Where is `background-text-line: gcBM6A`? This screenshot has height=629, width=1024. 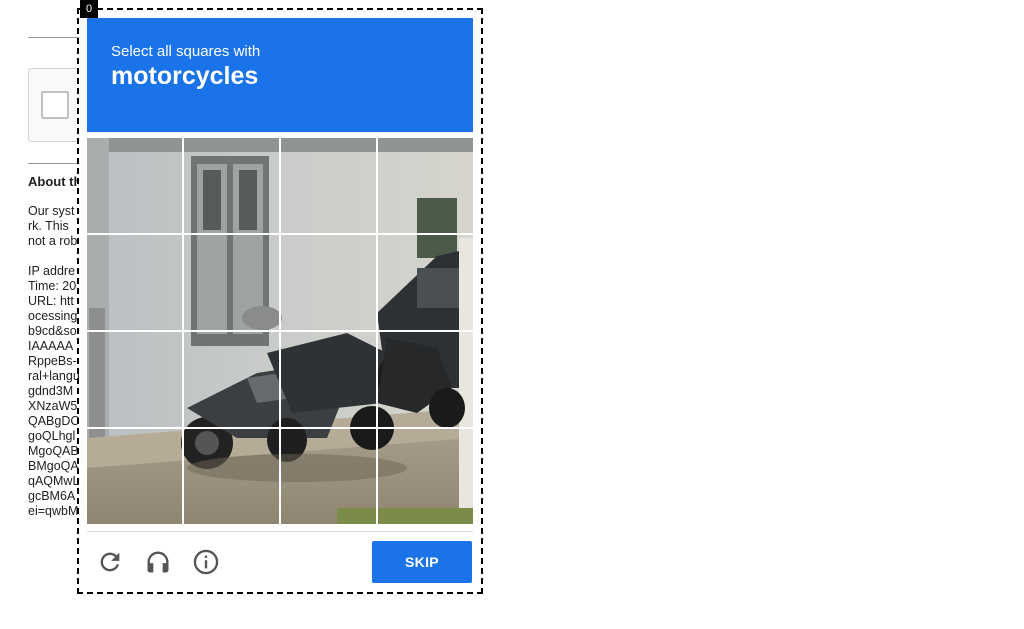
background-text-line: gcBM6A is located at coordinates (52, 496).